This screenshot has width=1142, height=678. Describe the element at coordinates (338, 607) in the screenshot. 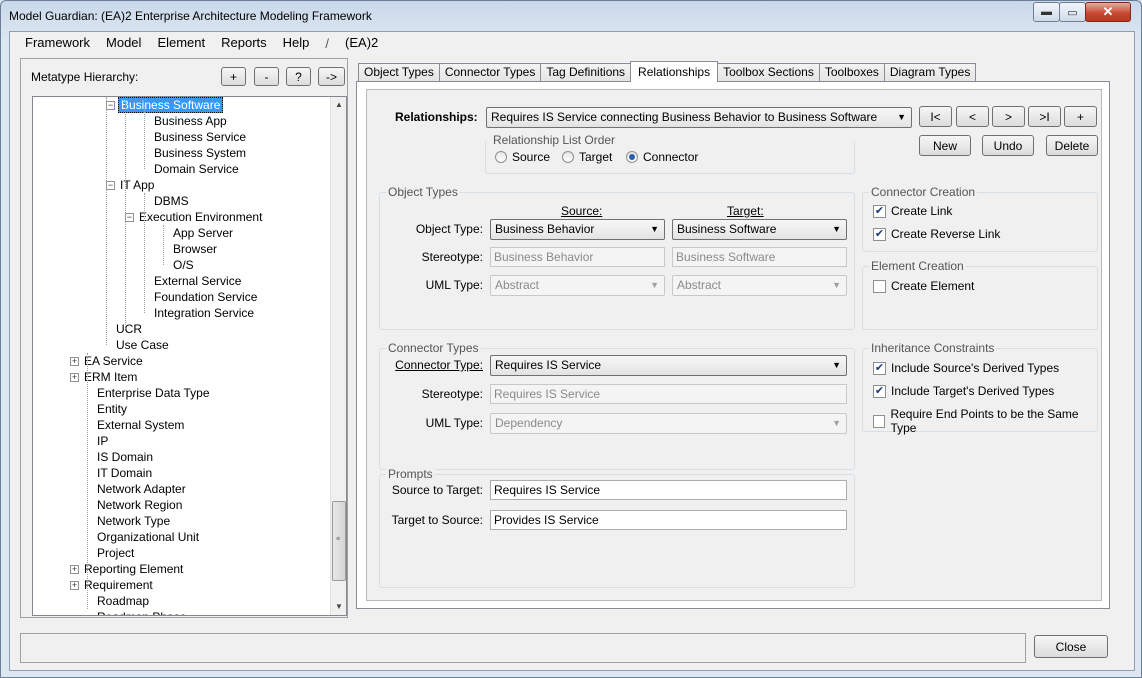

I see `scroll-down-icon: ▼` at that location.